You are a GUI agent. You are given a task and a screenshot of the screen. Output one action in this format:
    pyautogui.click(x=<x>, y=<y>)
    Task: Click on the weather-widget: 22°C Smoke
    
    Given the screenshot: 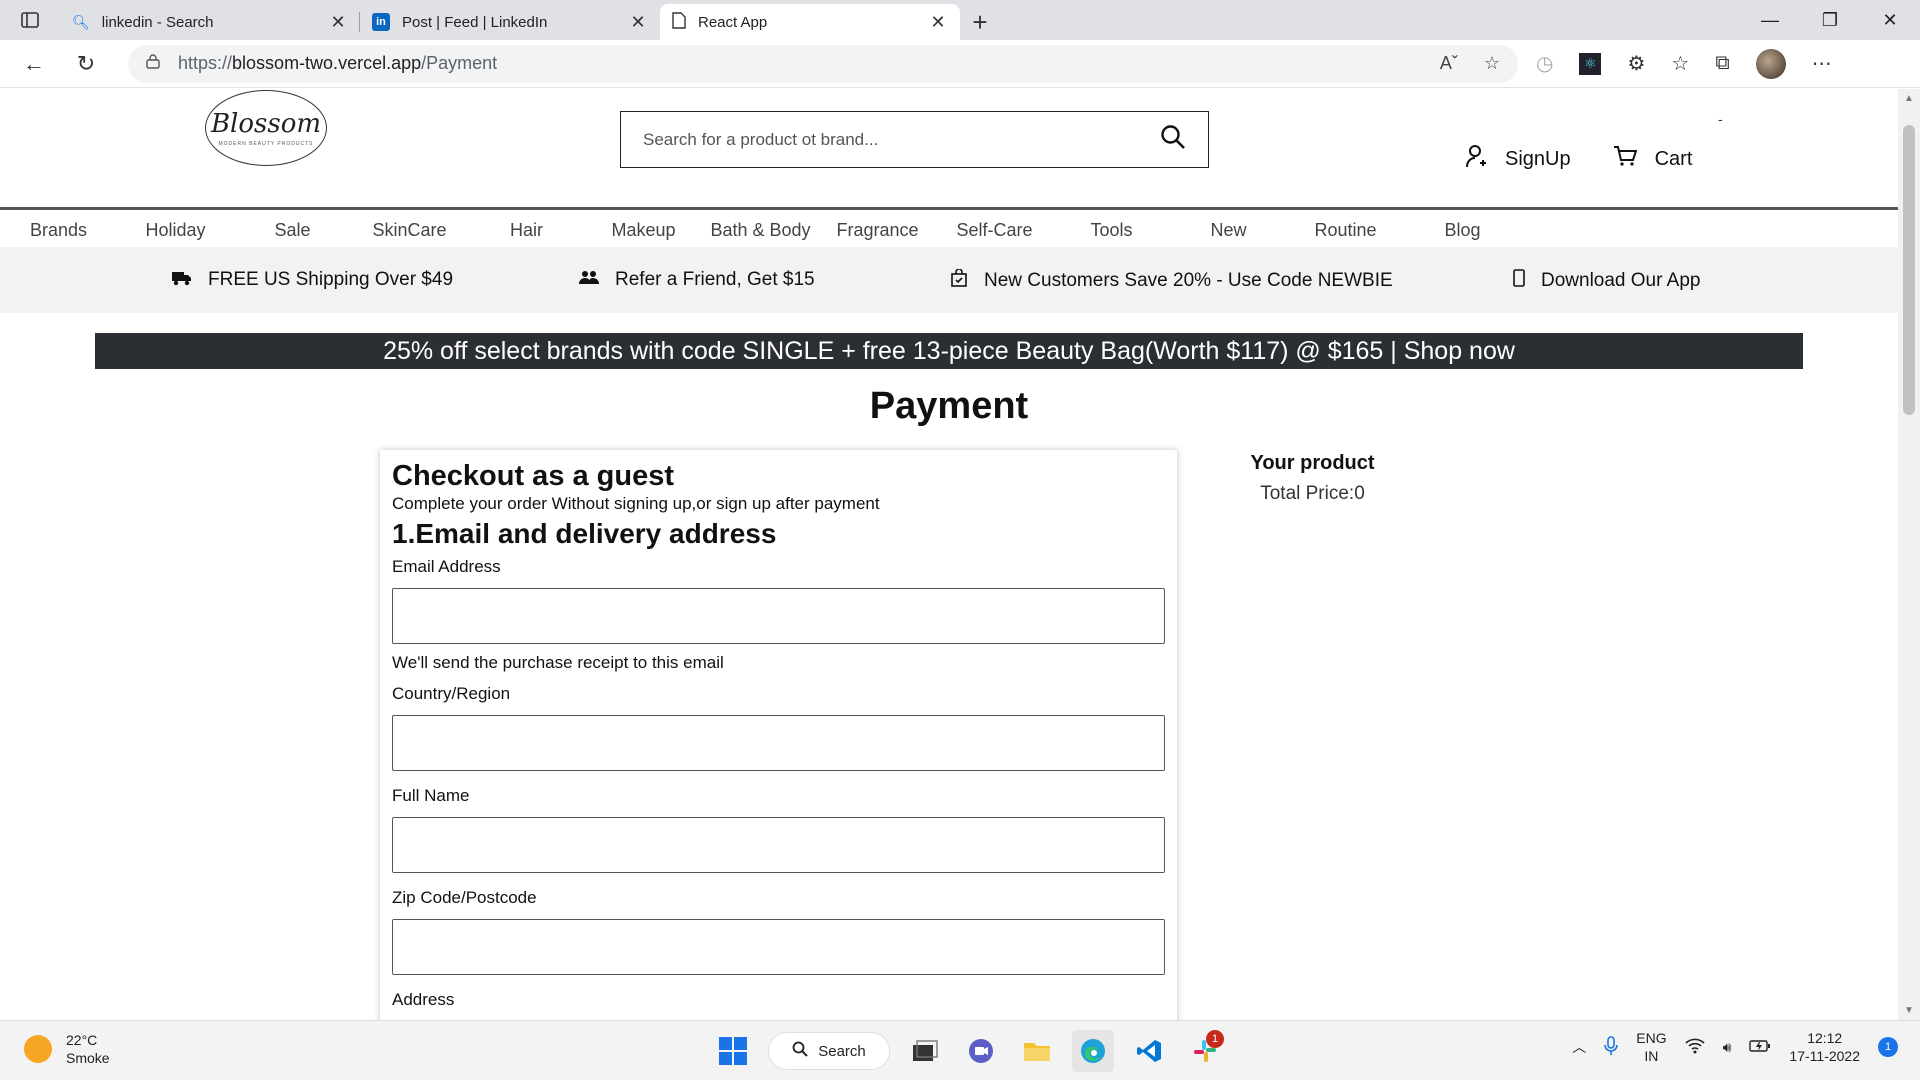 What is the action you would take?
    pyautogui.click(x=67, y=1049)
    